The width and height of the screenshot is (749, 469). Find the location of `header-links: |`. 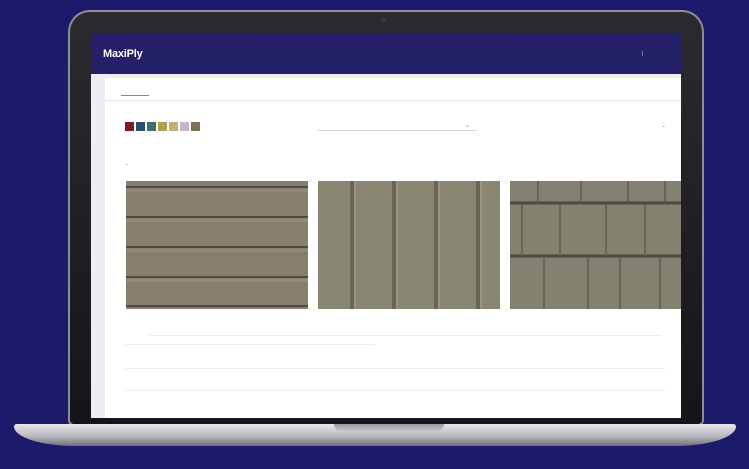

header-links: | is located at coordinates (642, 54).